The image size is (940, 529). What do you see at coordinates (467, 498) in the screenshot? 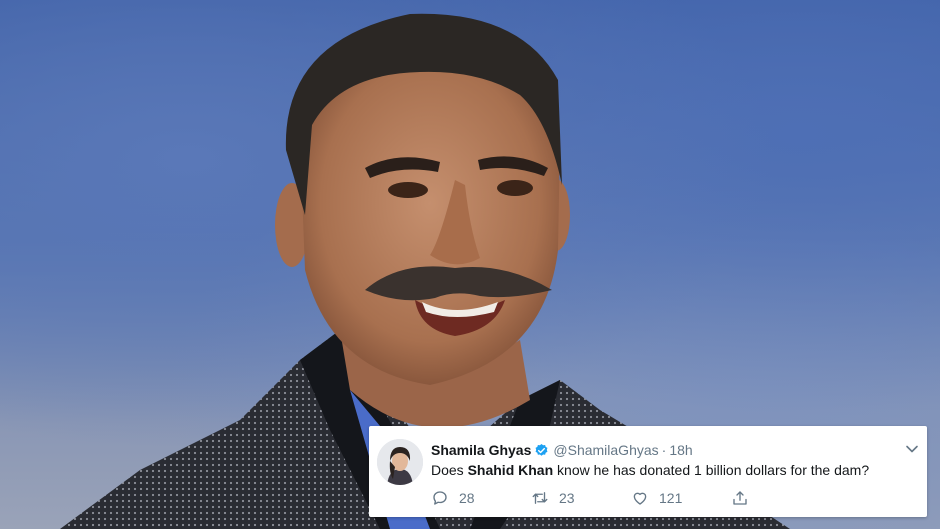
I see `reply-count: 28` at bounding box center [467, 498].